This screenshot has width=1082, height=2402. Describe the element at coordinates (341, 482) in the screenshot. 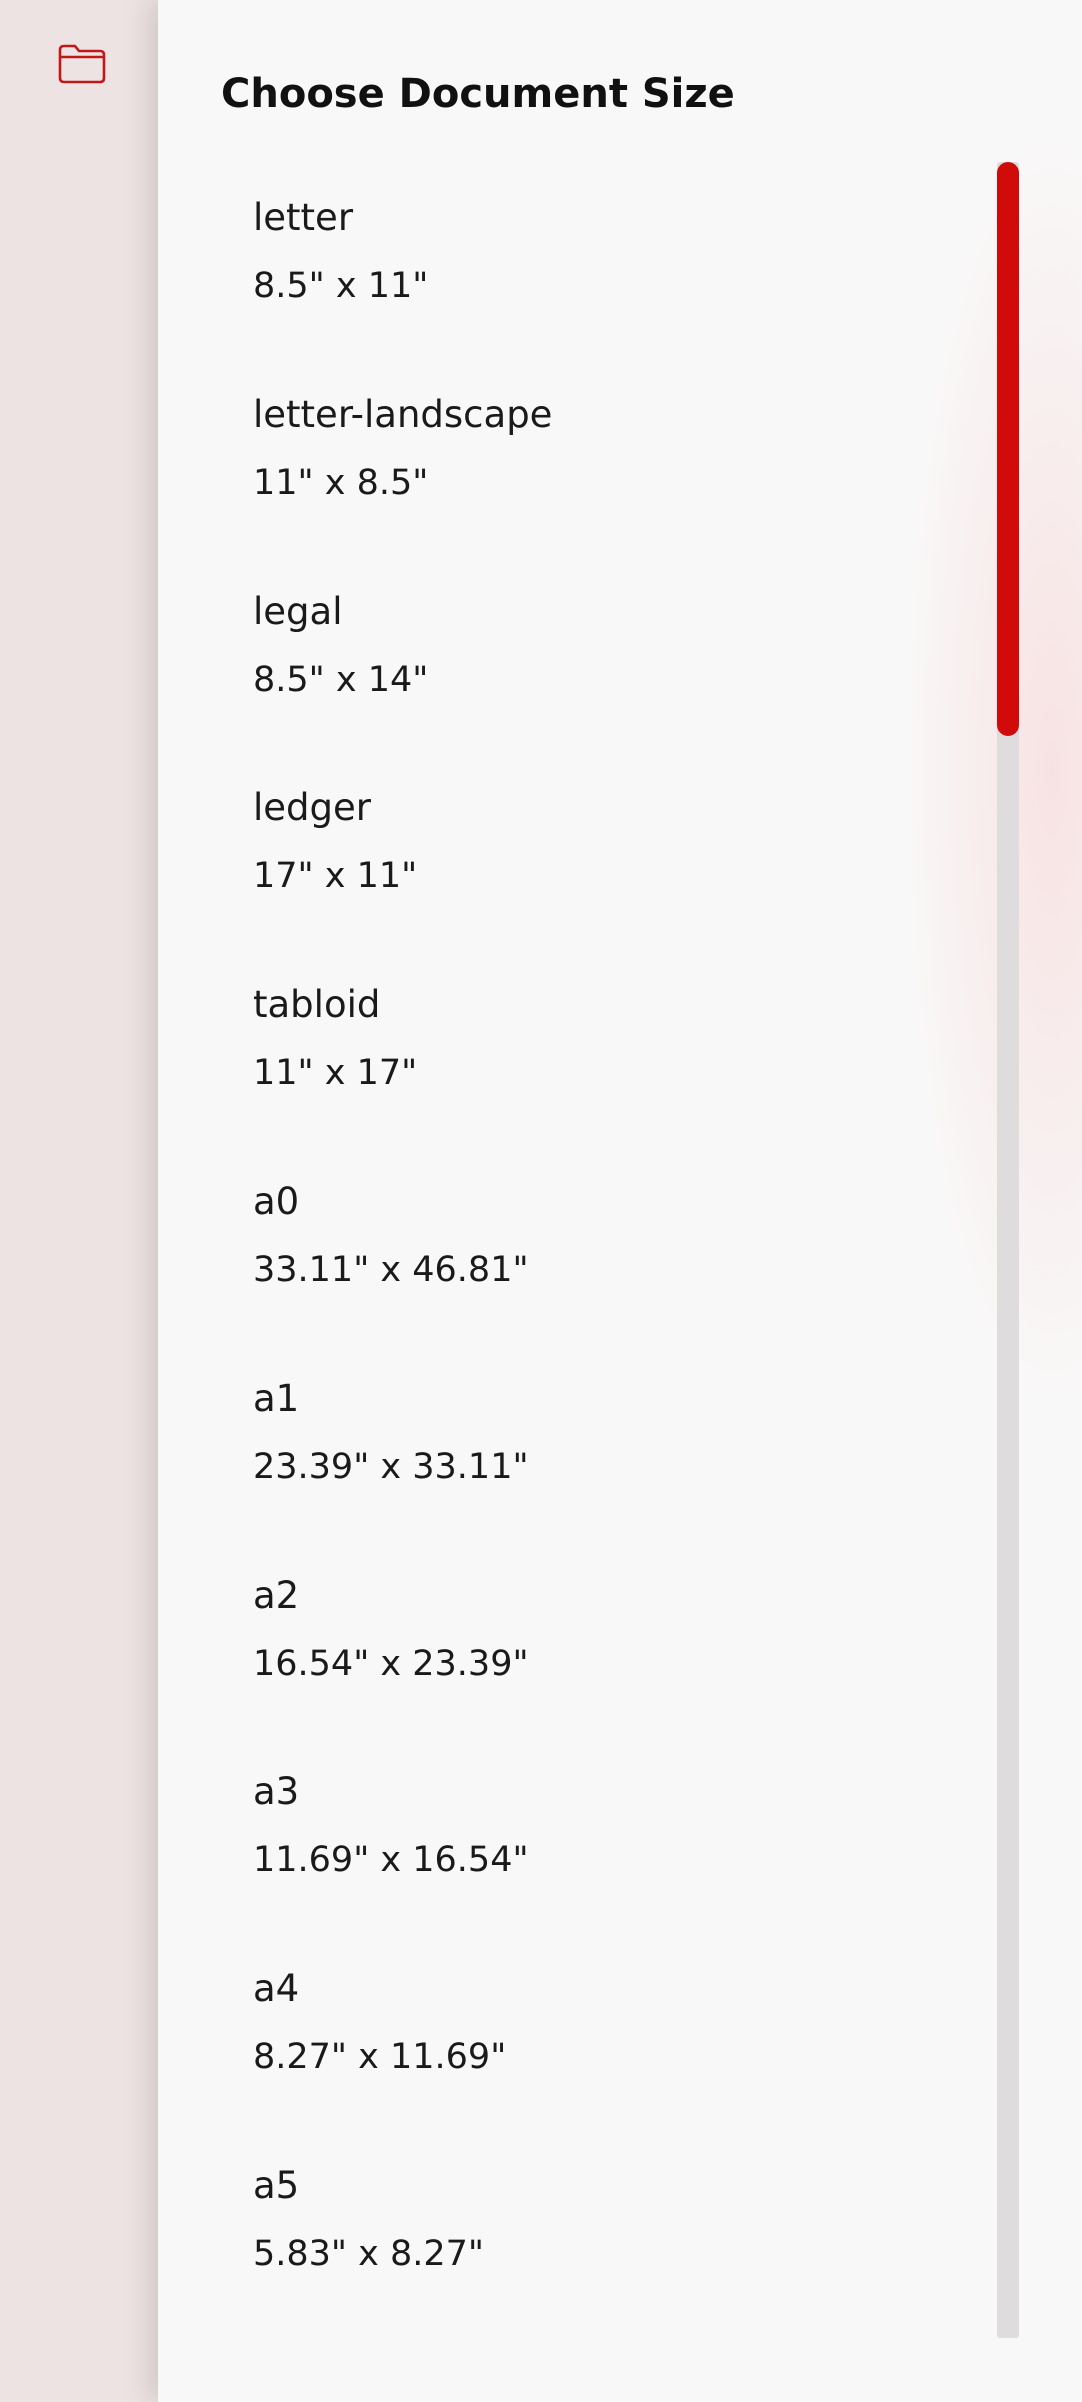

I see `size-dimensions: 11" x 8.5"` at that location.